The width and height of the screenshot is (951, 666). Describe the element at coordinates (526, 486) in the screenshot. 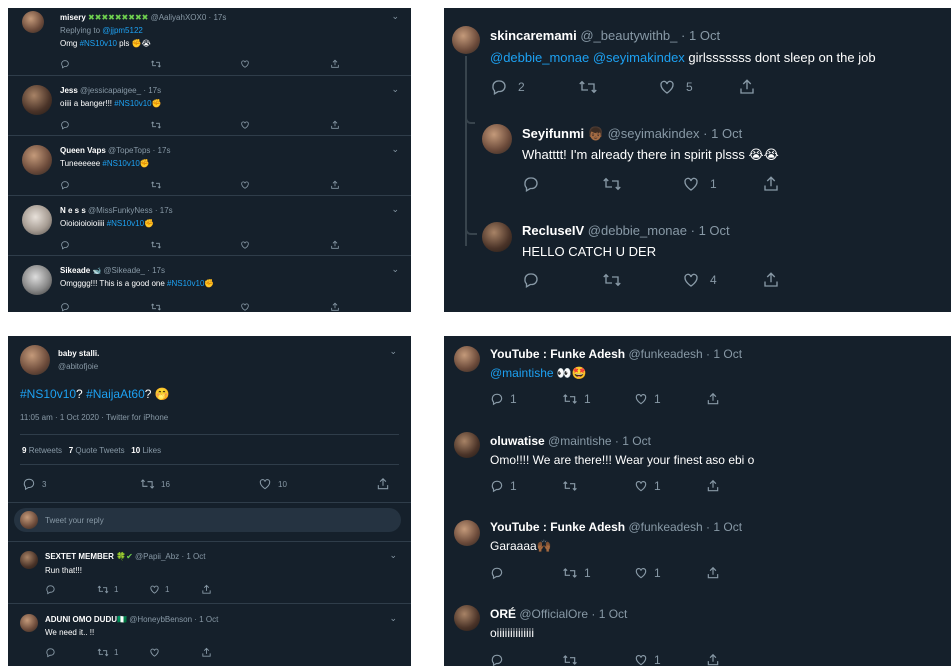

I see `reply-action: 1` at that location.